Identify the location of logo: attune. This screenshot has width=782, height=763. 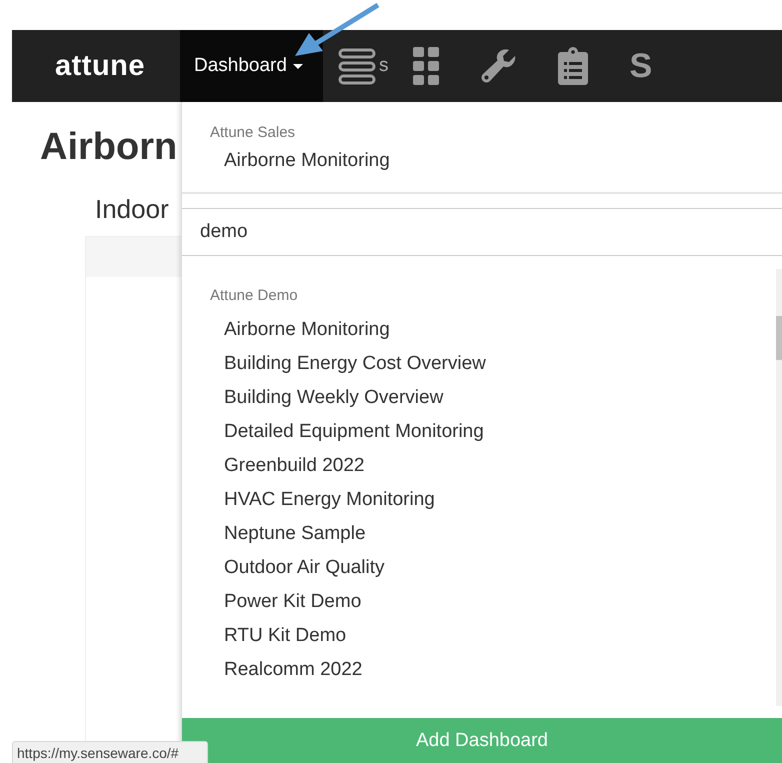
(96, 66).